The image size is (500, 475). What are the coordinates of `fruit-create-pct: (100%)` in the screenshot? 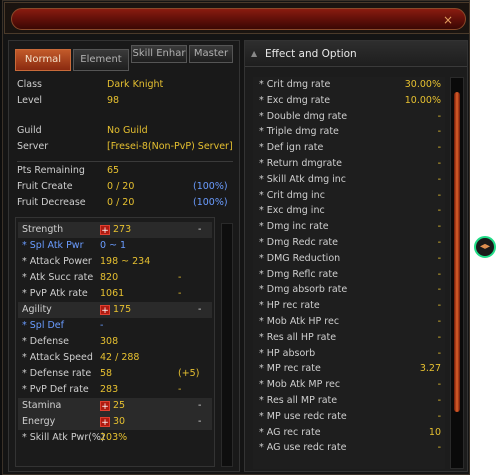 It's located at (210, 186).